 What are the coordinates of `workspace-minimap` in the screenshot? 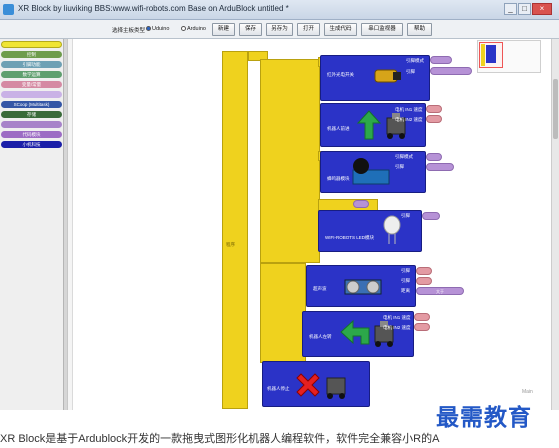 It's located at (509, 56).